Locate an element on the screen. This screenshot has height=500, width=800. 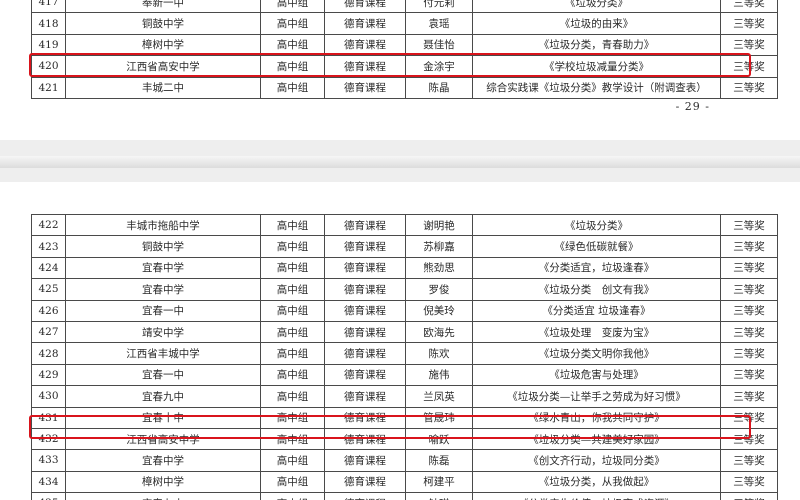
teacher-name-cell: 熊劲思 is located at coordinates (439, 268).